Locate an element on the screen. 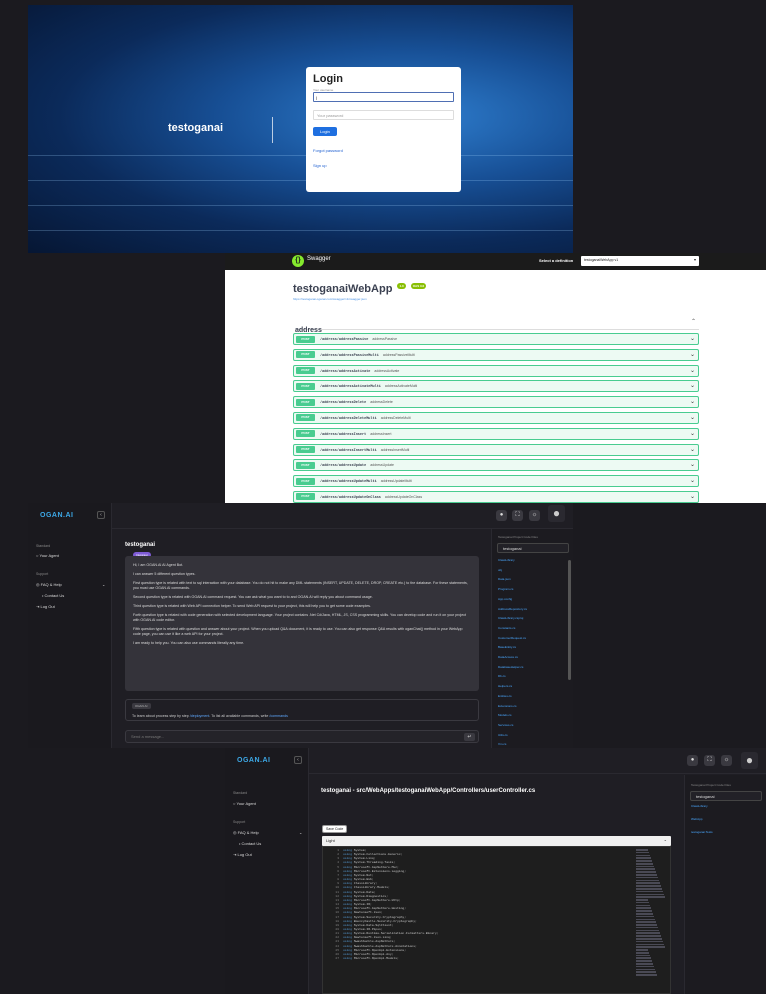 The image size is (766, 994). login-button: Login is located at coordinates (325, 131).